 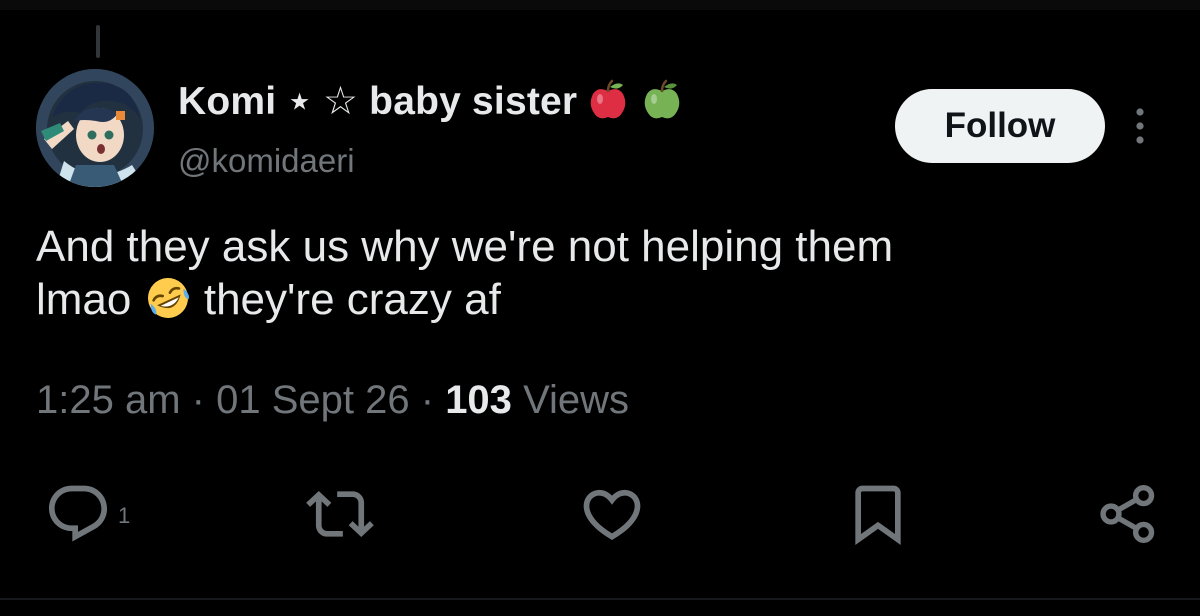 I want to click on bookmark-button, so click(x=878, y=514).